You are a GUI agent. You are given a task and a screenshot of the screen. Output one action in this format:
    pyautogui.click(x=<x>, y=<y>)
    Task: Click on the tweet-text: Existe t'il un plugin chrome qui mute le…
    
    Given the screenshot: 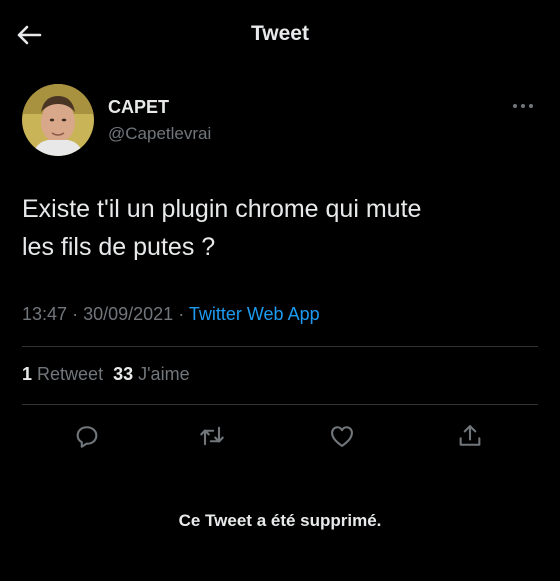 What is the action you would take?
    pyautogui.click(x=277, y=228)
    